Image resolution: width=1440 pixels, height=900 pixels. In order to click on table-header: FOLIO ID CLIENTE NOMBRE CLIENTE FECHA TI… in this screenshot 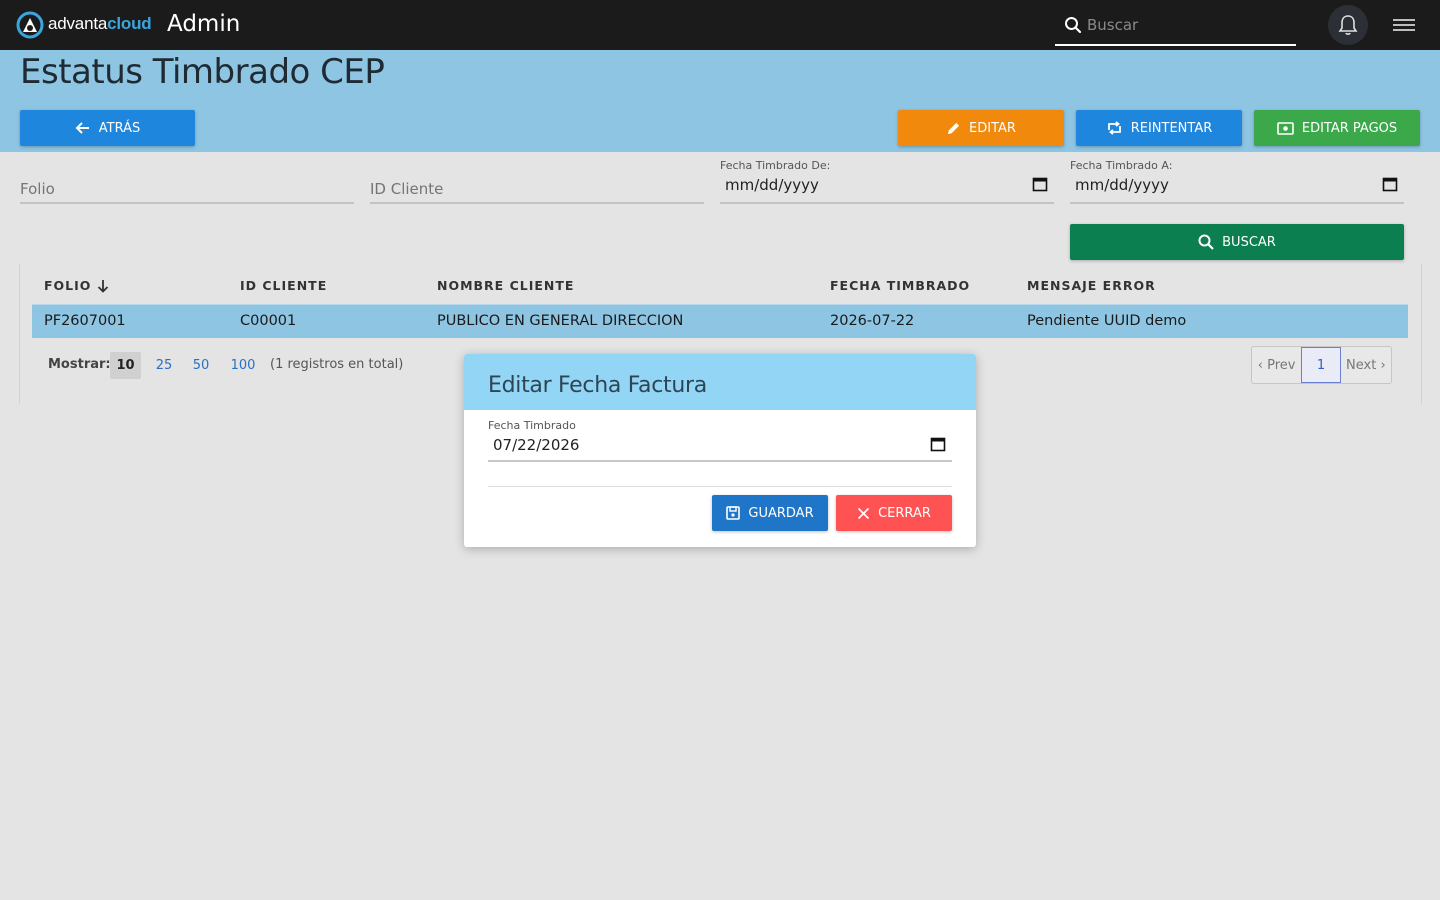, I will do `click(720, 287)`.